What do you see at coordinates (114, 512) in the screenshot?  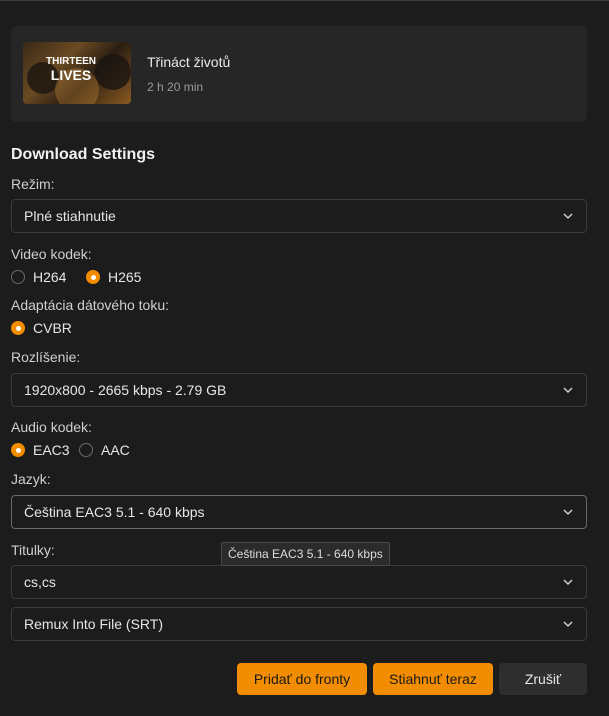 I see `language-select-value: Čeština EAC3 5.1 - 640 kbps` at bounding box center [114, 512].